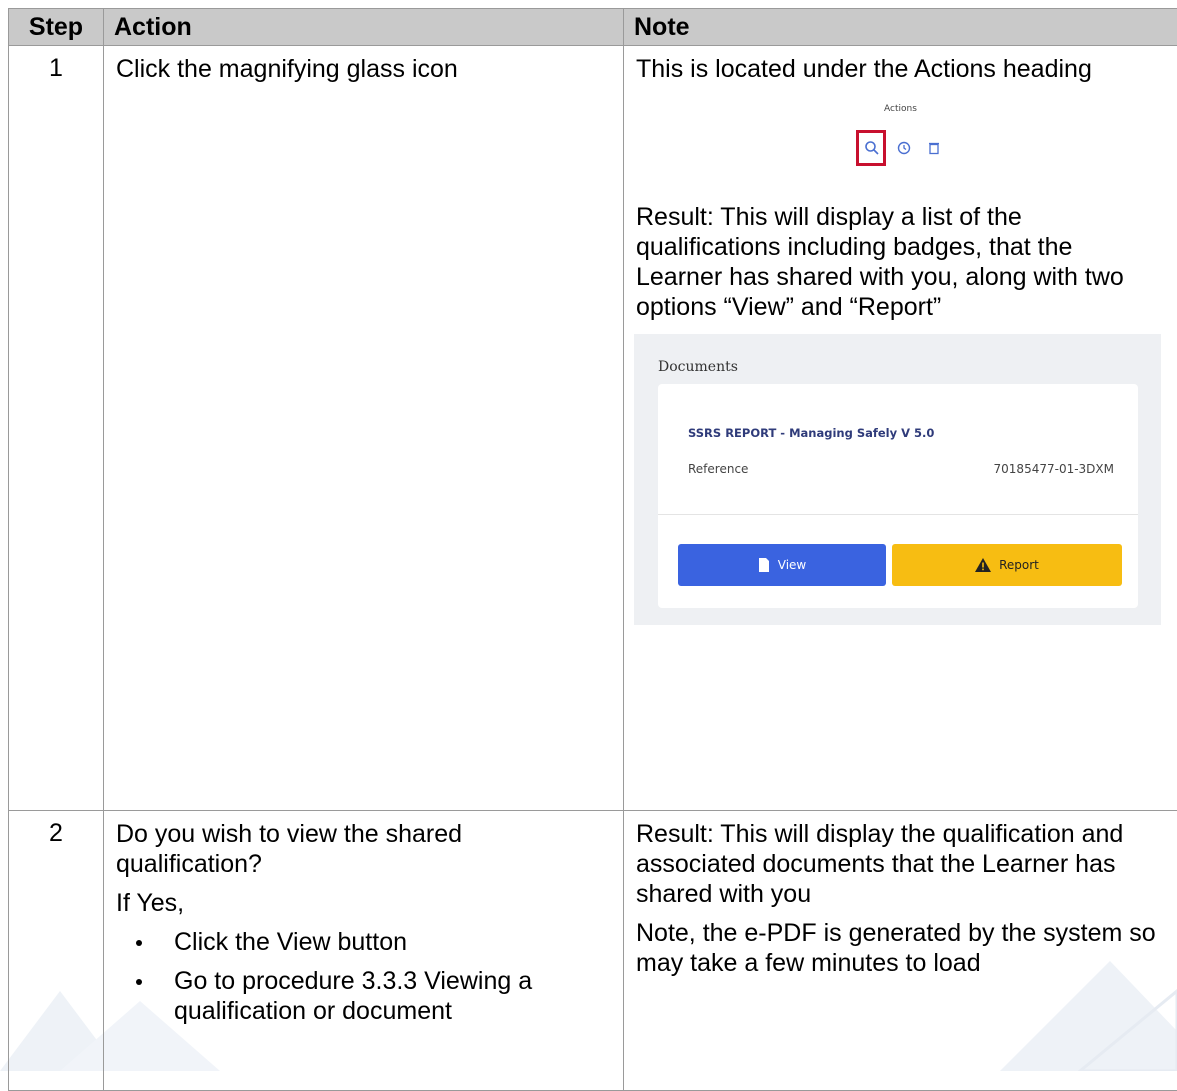 This screenshot has height=1091, width=1177. Describe the element at coordinates (364, 27) in the screenshot. I see `header-action: Action` at that location.